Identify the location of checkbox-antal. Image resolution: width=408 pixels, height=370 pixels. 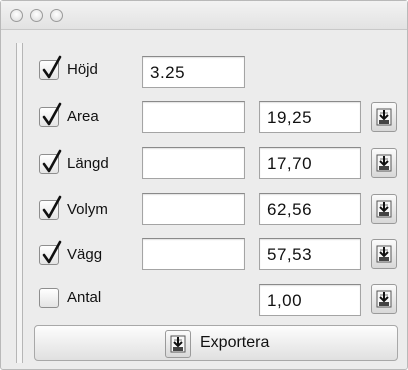
(49, 298).